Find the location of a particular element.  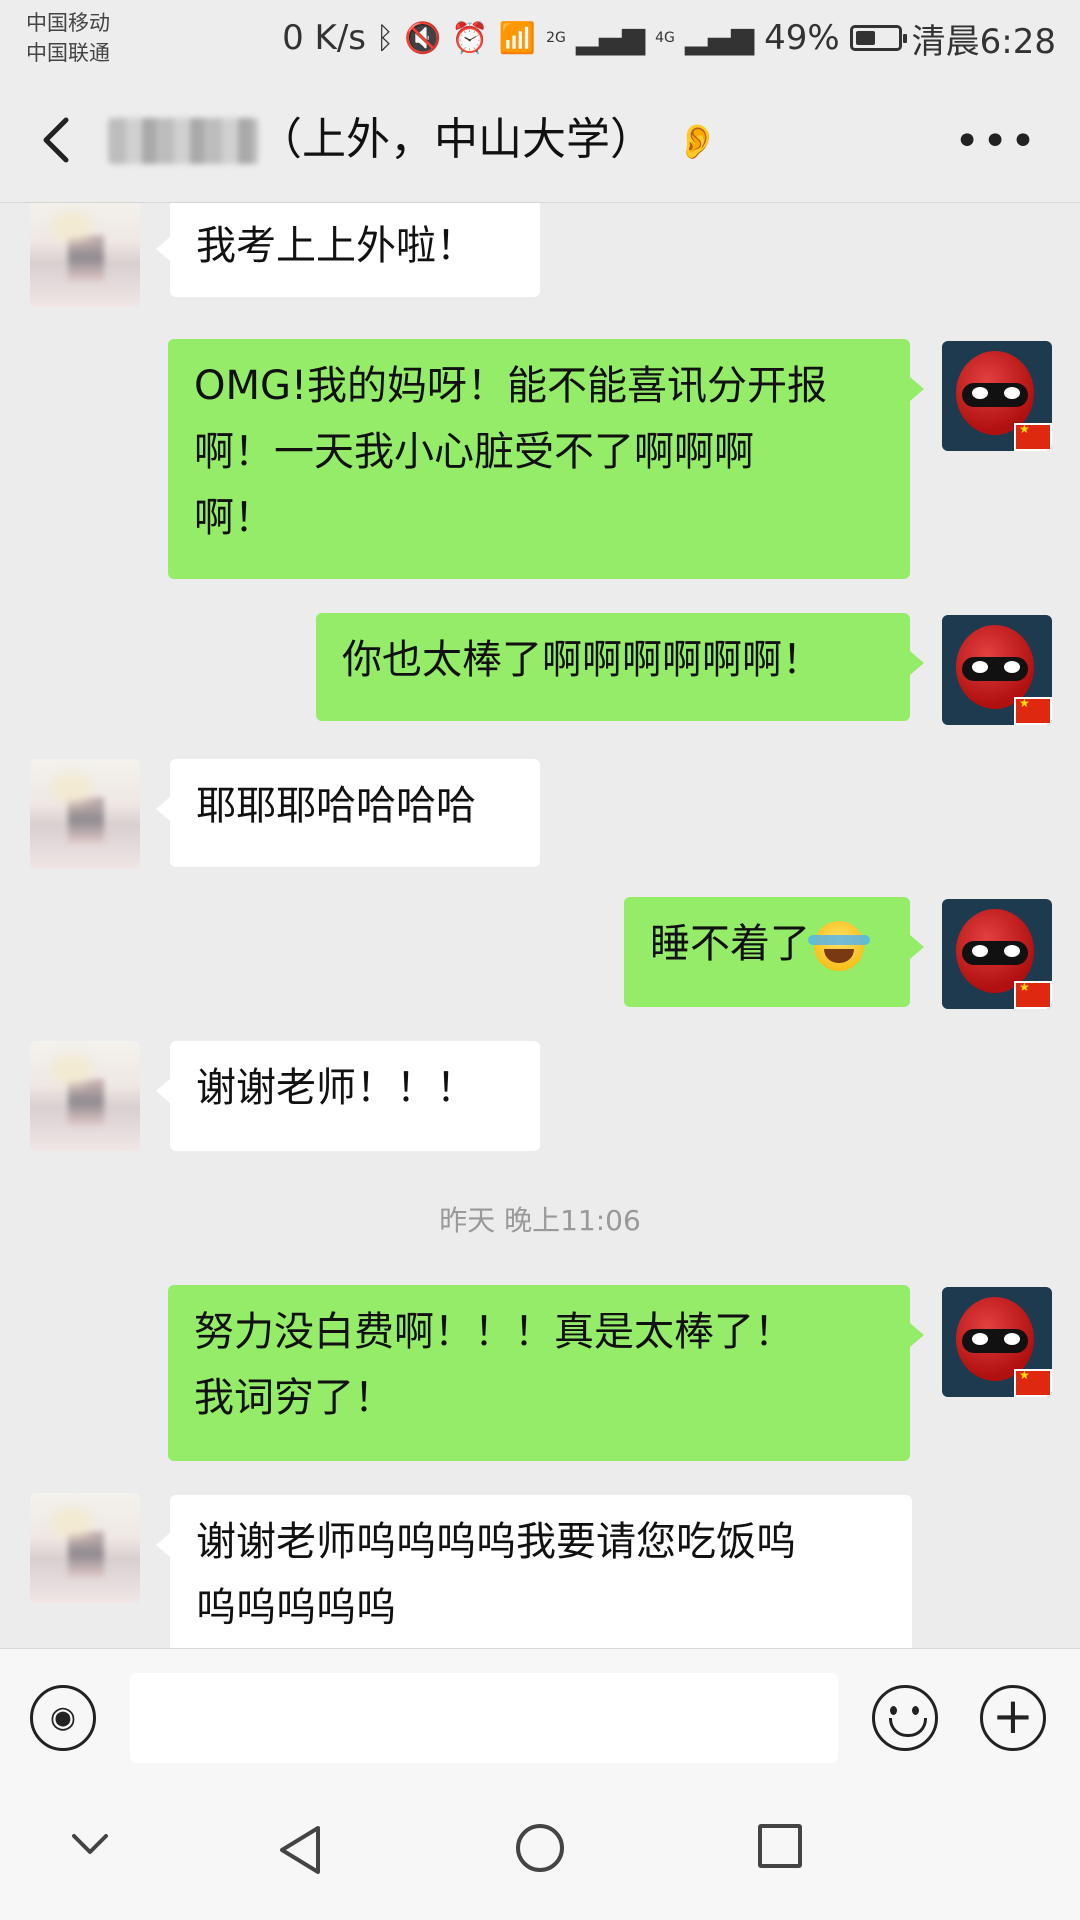

mute-icon: 🔇 is located at coordinates (423, 38).